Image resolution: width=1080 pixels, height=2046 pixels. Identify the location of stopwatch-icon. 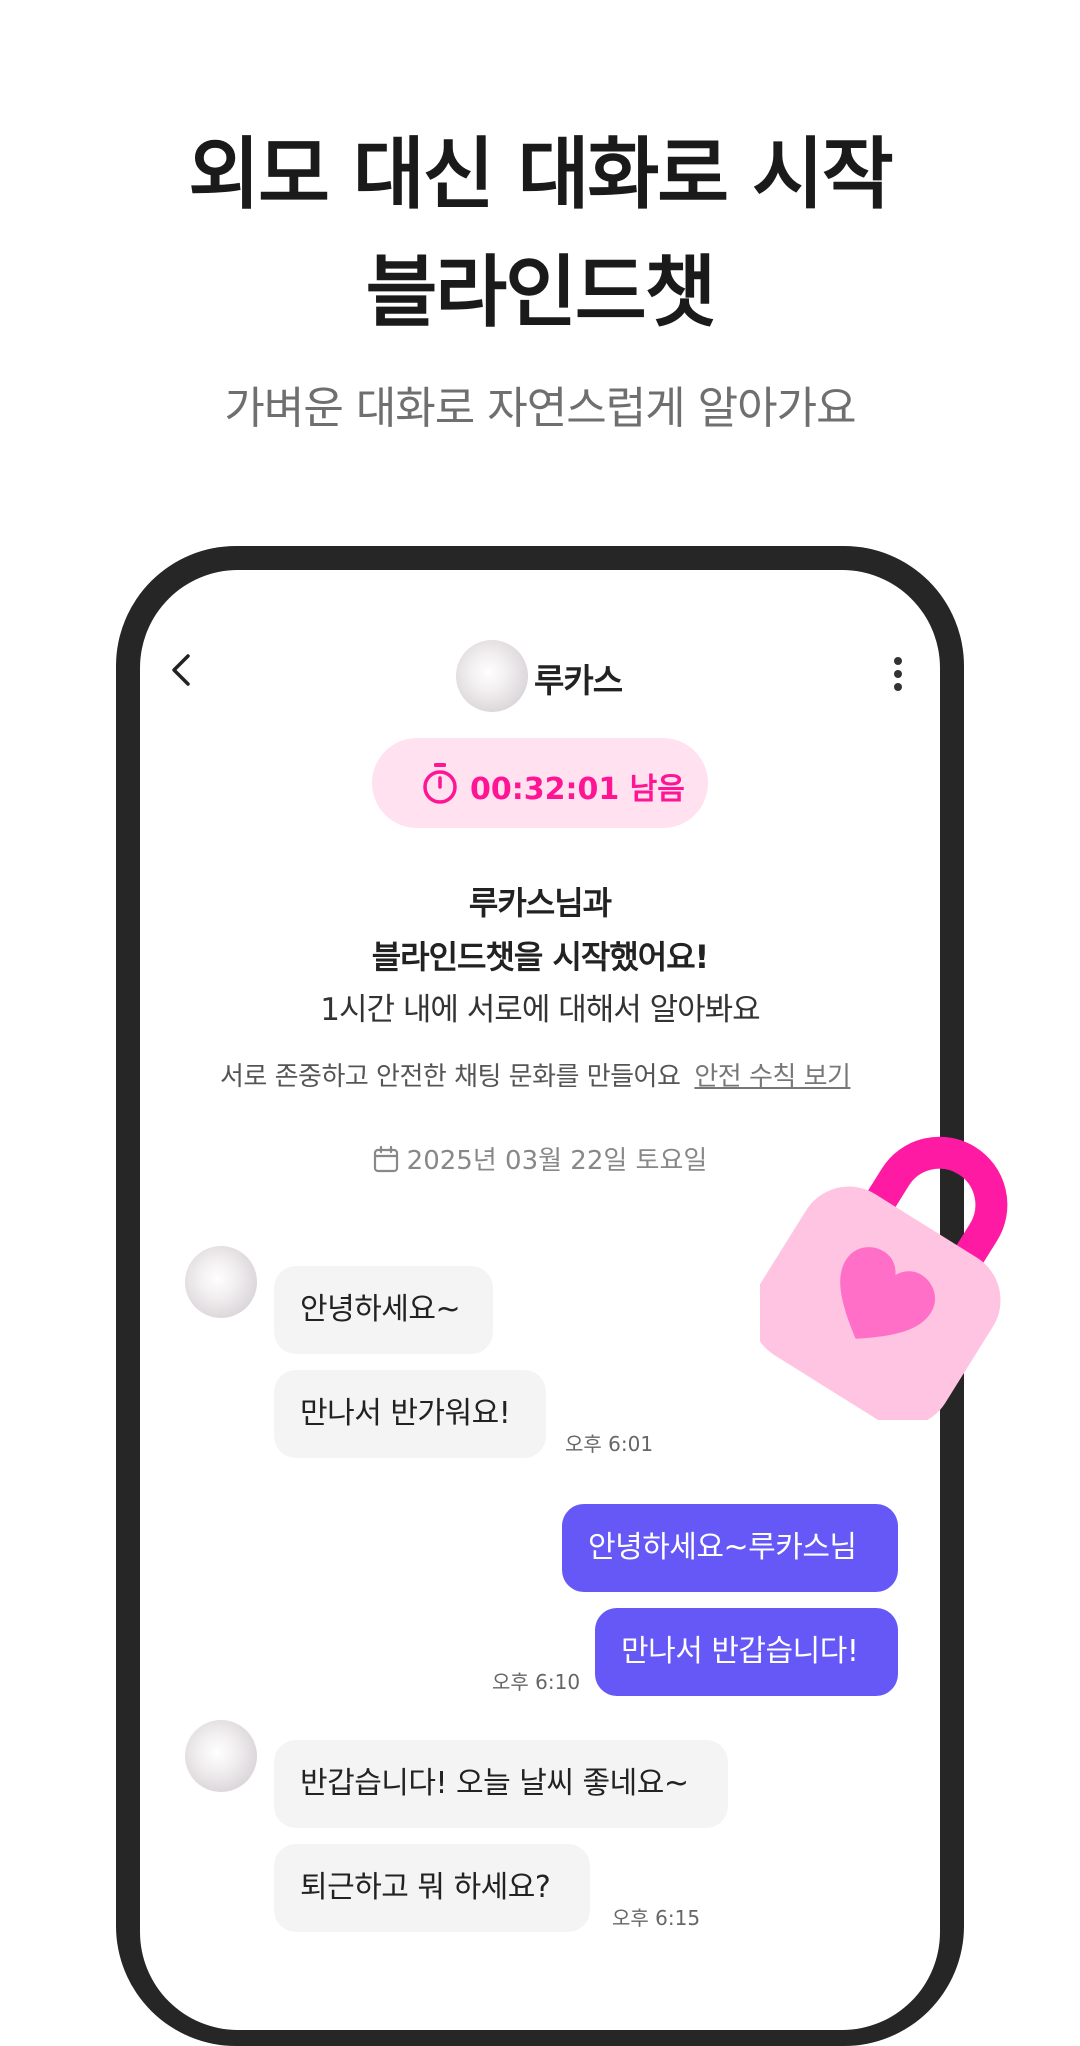
(440, 783).